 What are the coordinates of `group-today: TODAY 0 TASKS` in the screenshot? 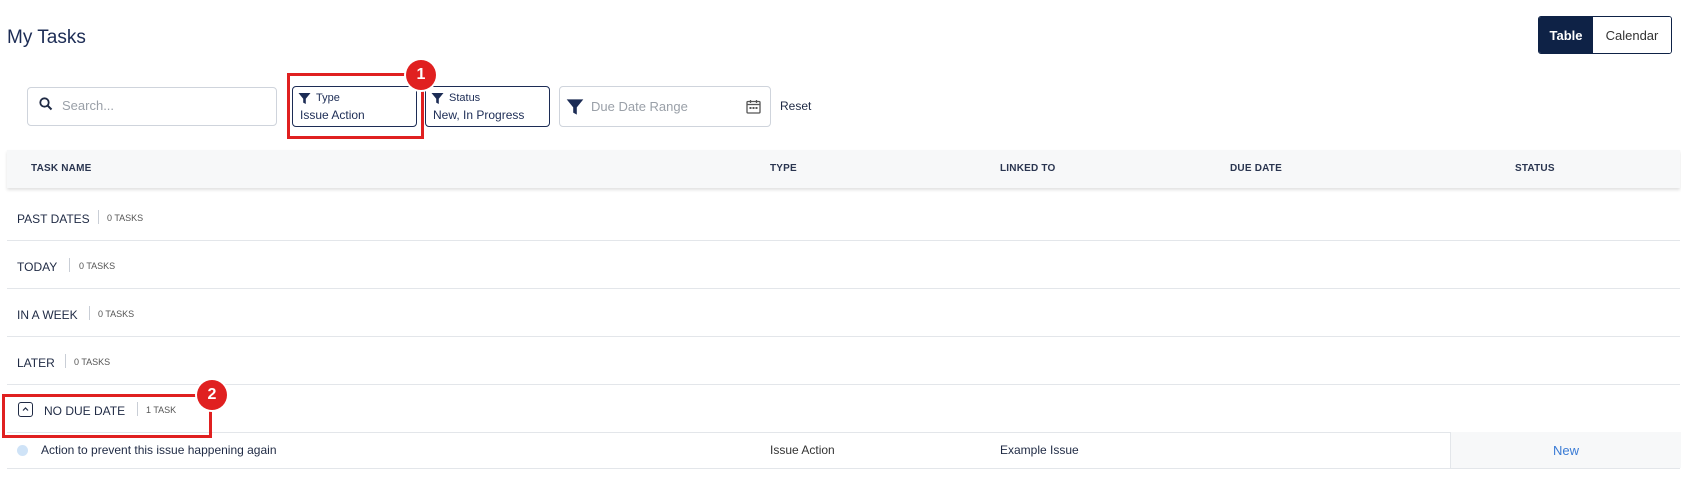 It's located at (843, 265).